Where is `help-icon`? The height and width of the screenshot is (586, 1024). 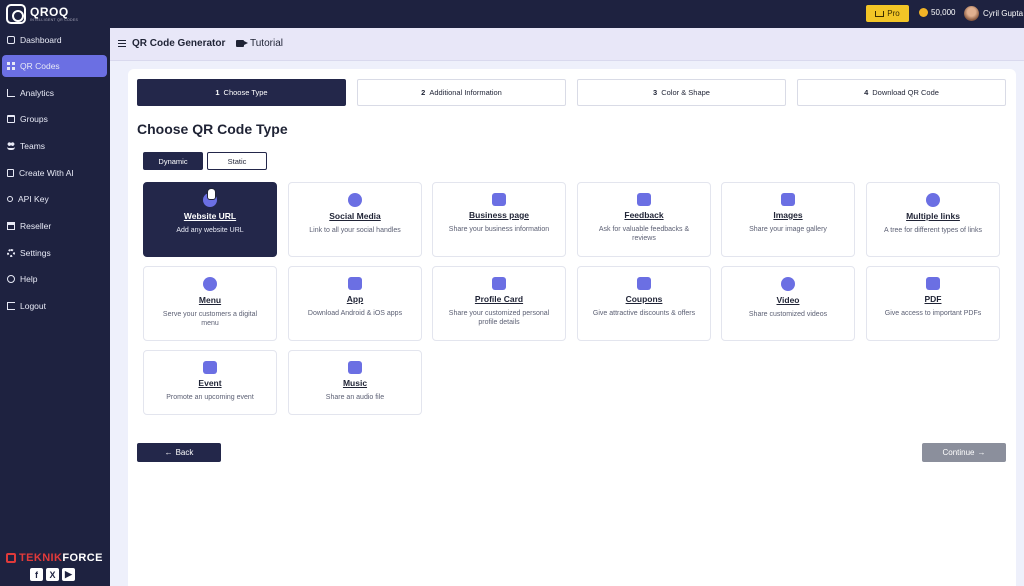
help-icon is located at coordinates (11, 279).